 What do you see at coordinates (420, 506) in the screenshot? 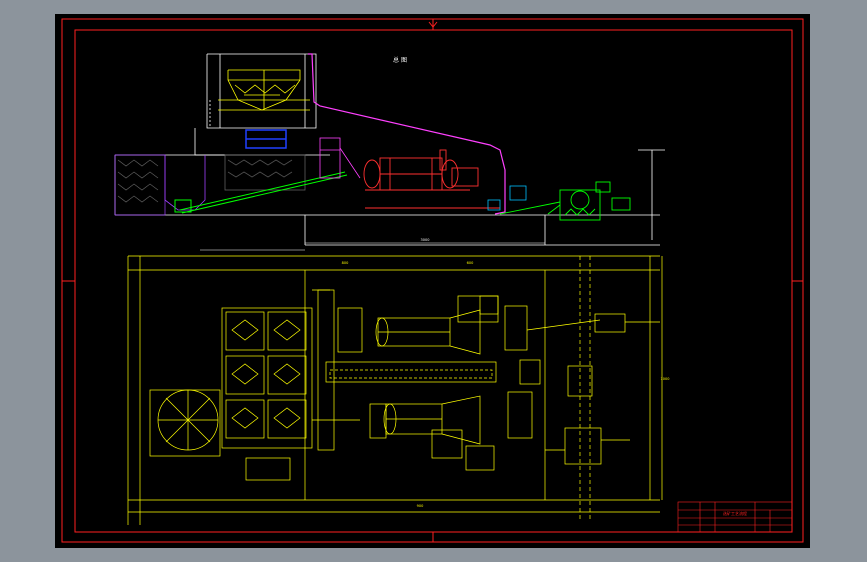
I see `plan-dim-c: 900` at bounding box center [420, 506].